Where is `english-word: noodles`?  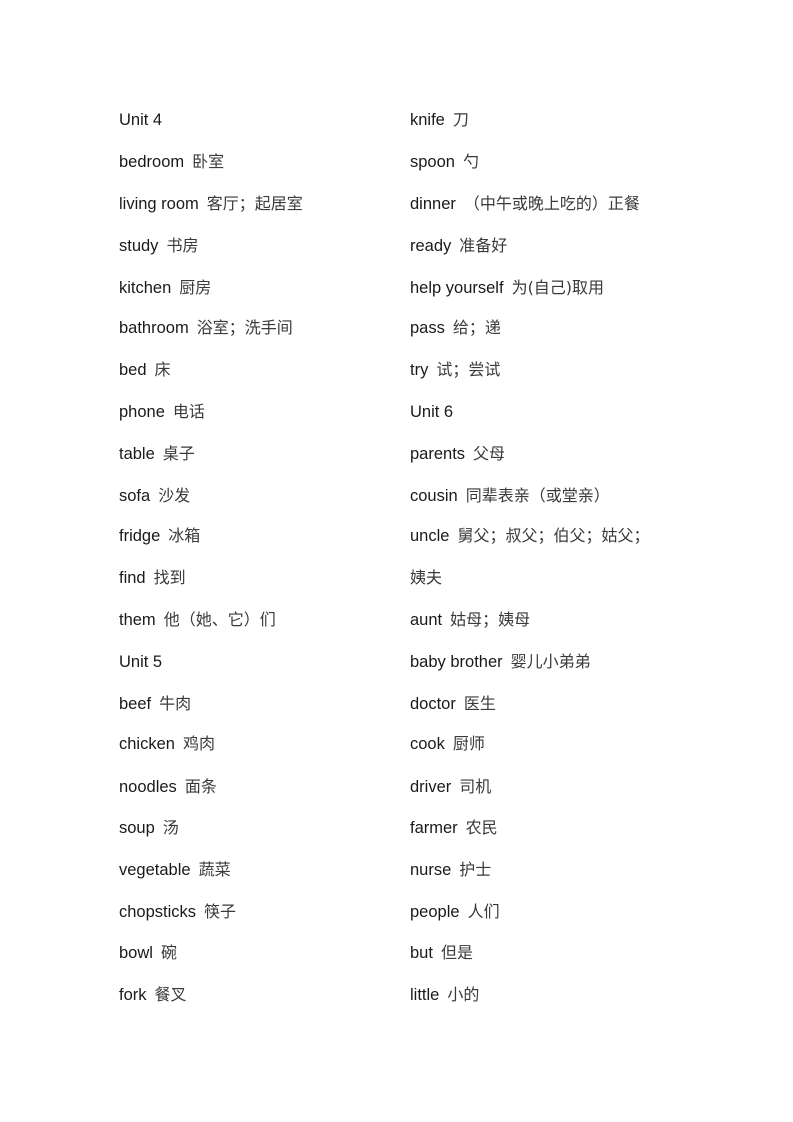 english-word: noodles is located at coordinates (148, 787).